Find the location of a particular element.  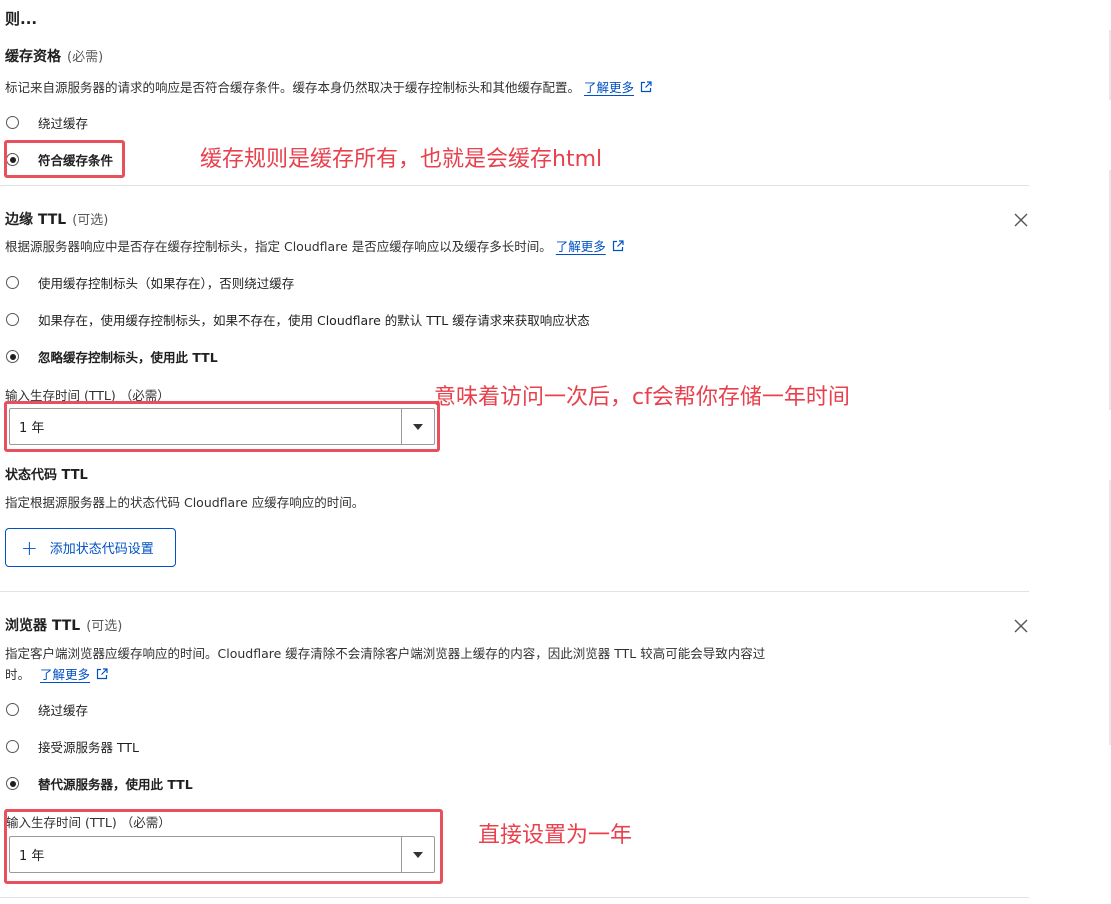

add-status-code-button: + 添加状态代码设置 is located at coordinates (90, 547).